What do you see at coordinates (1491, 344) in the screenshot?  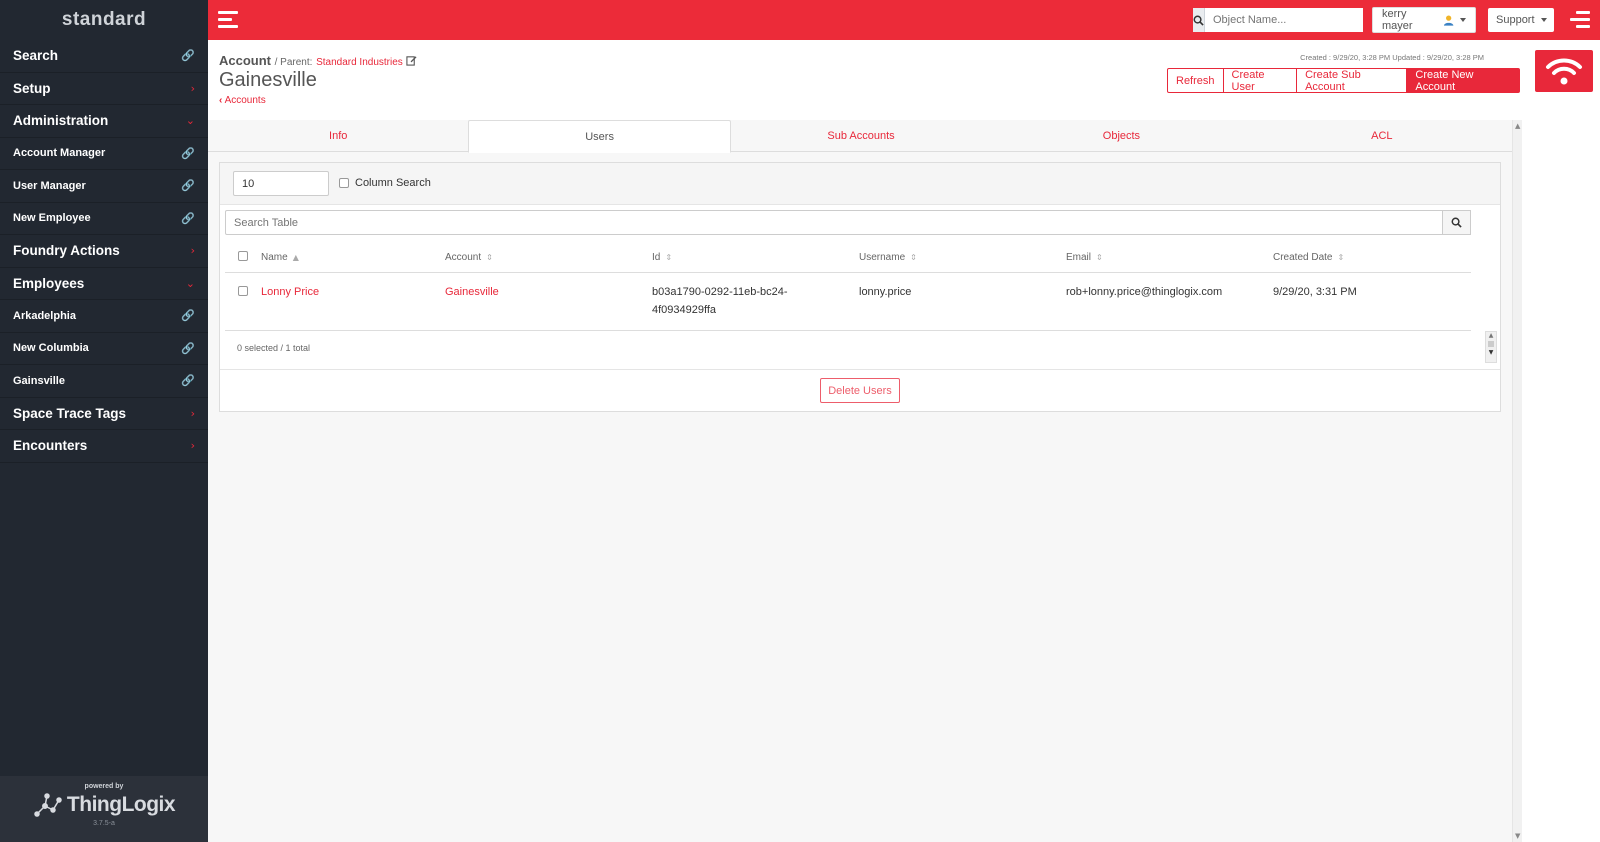 I see `scroll-thumb` at bounding box center [1491, 344].